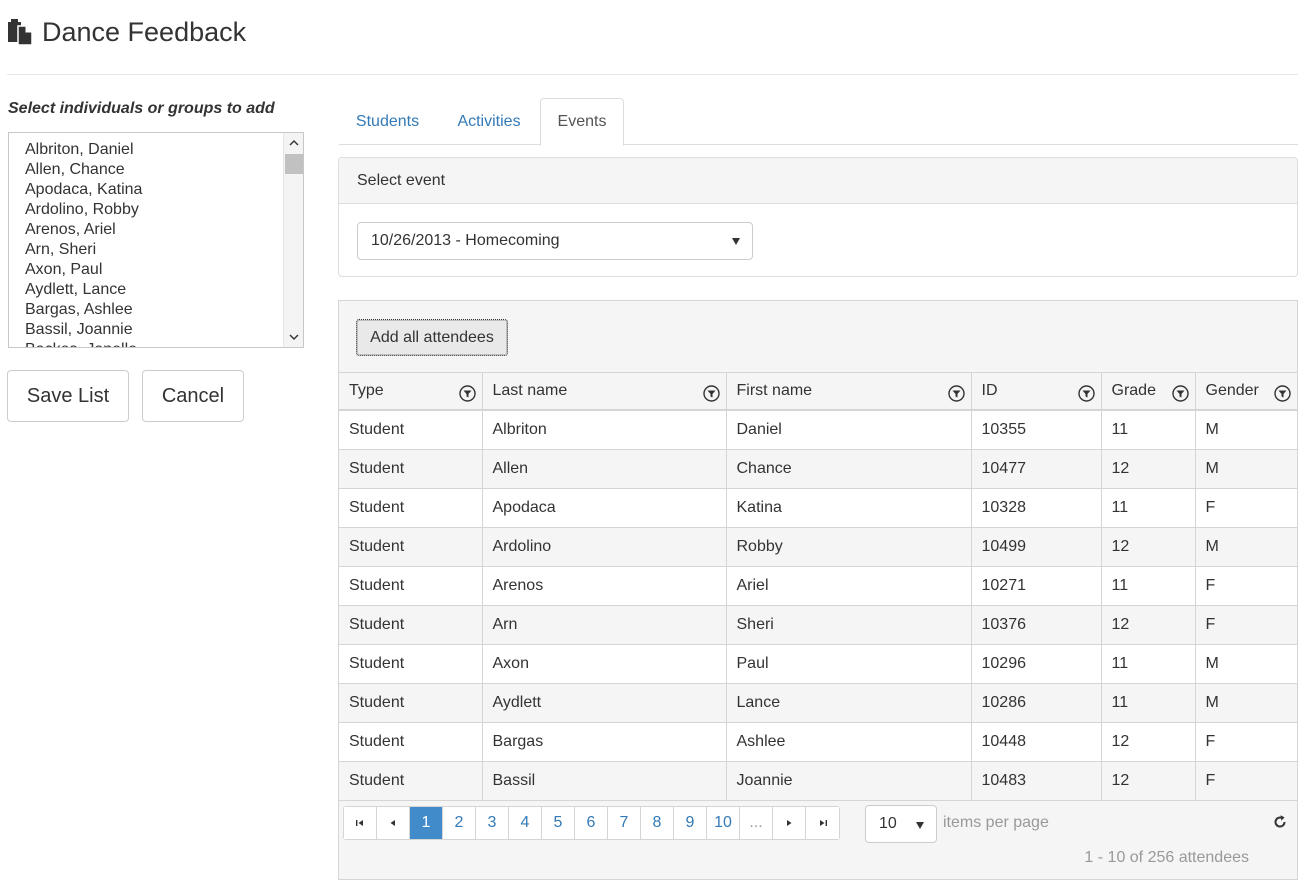 The height and width of the screenshot is (880, 1306). What do you see at coordinates (818, 430) in the screenshot?
I see `table-row: Student Albriton Daniel 10355 11 M` at bounding box center [818, 430].